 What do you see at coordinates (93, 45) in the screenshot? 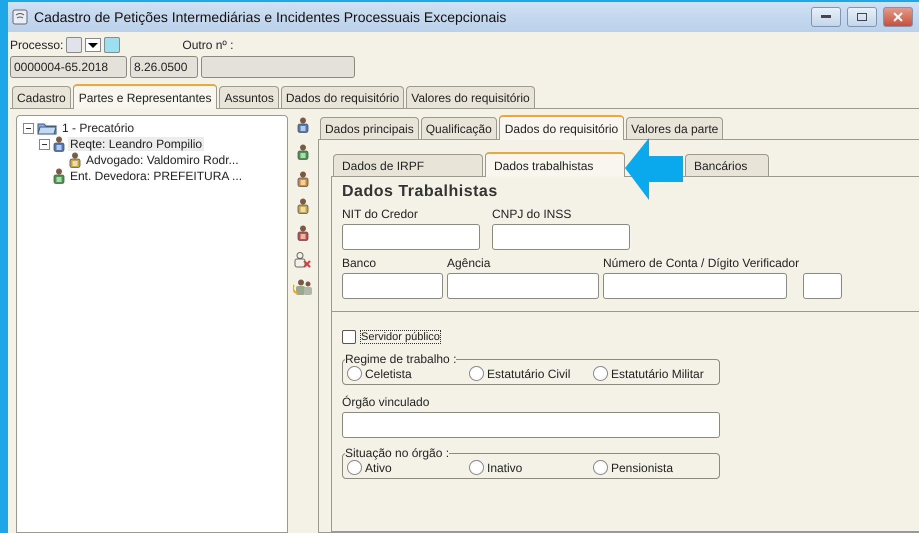
I see `dropdown-icon` at bounding box center [93, 45].